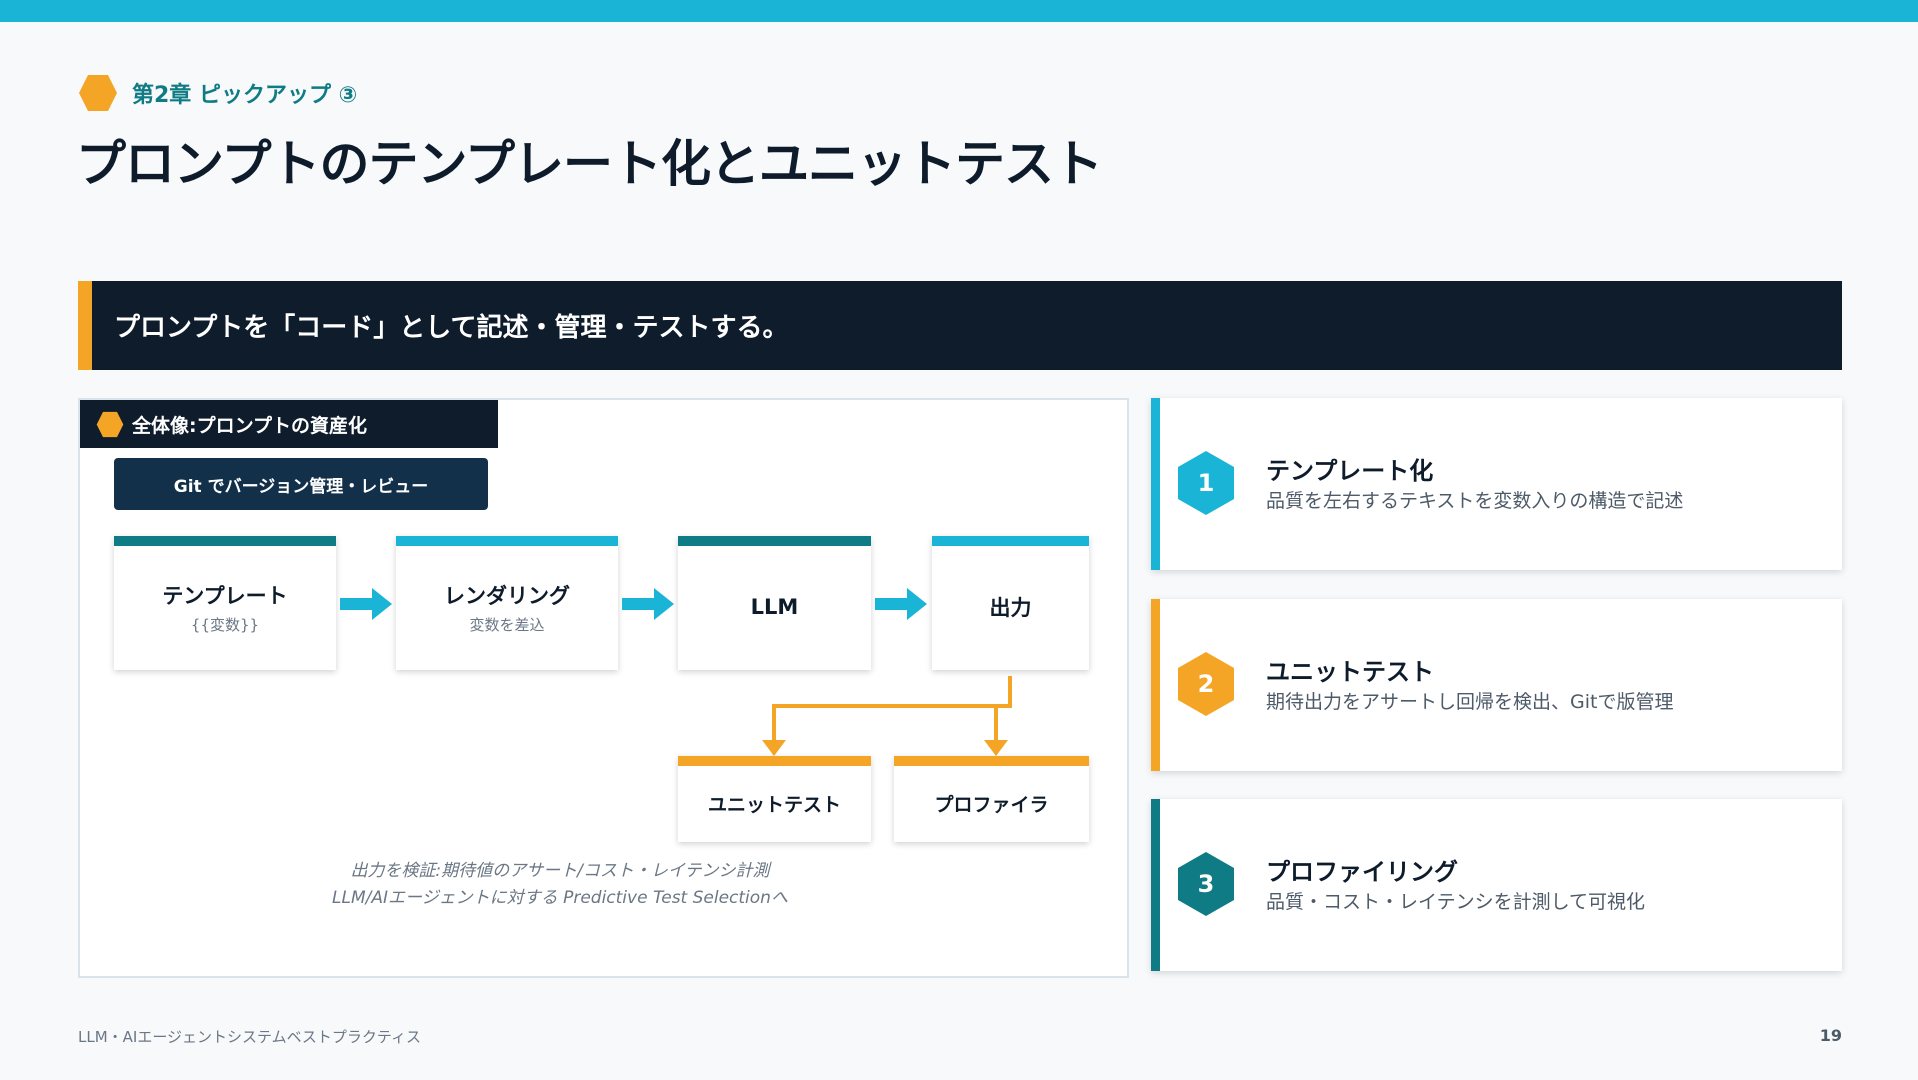 The image size is (1918, 1080). Describe the element at coordinates (1206, 884) in the screenshot. I see `card-number: 3` at that location.